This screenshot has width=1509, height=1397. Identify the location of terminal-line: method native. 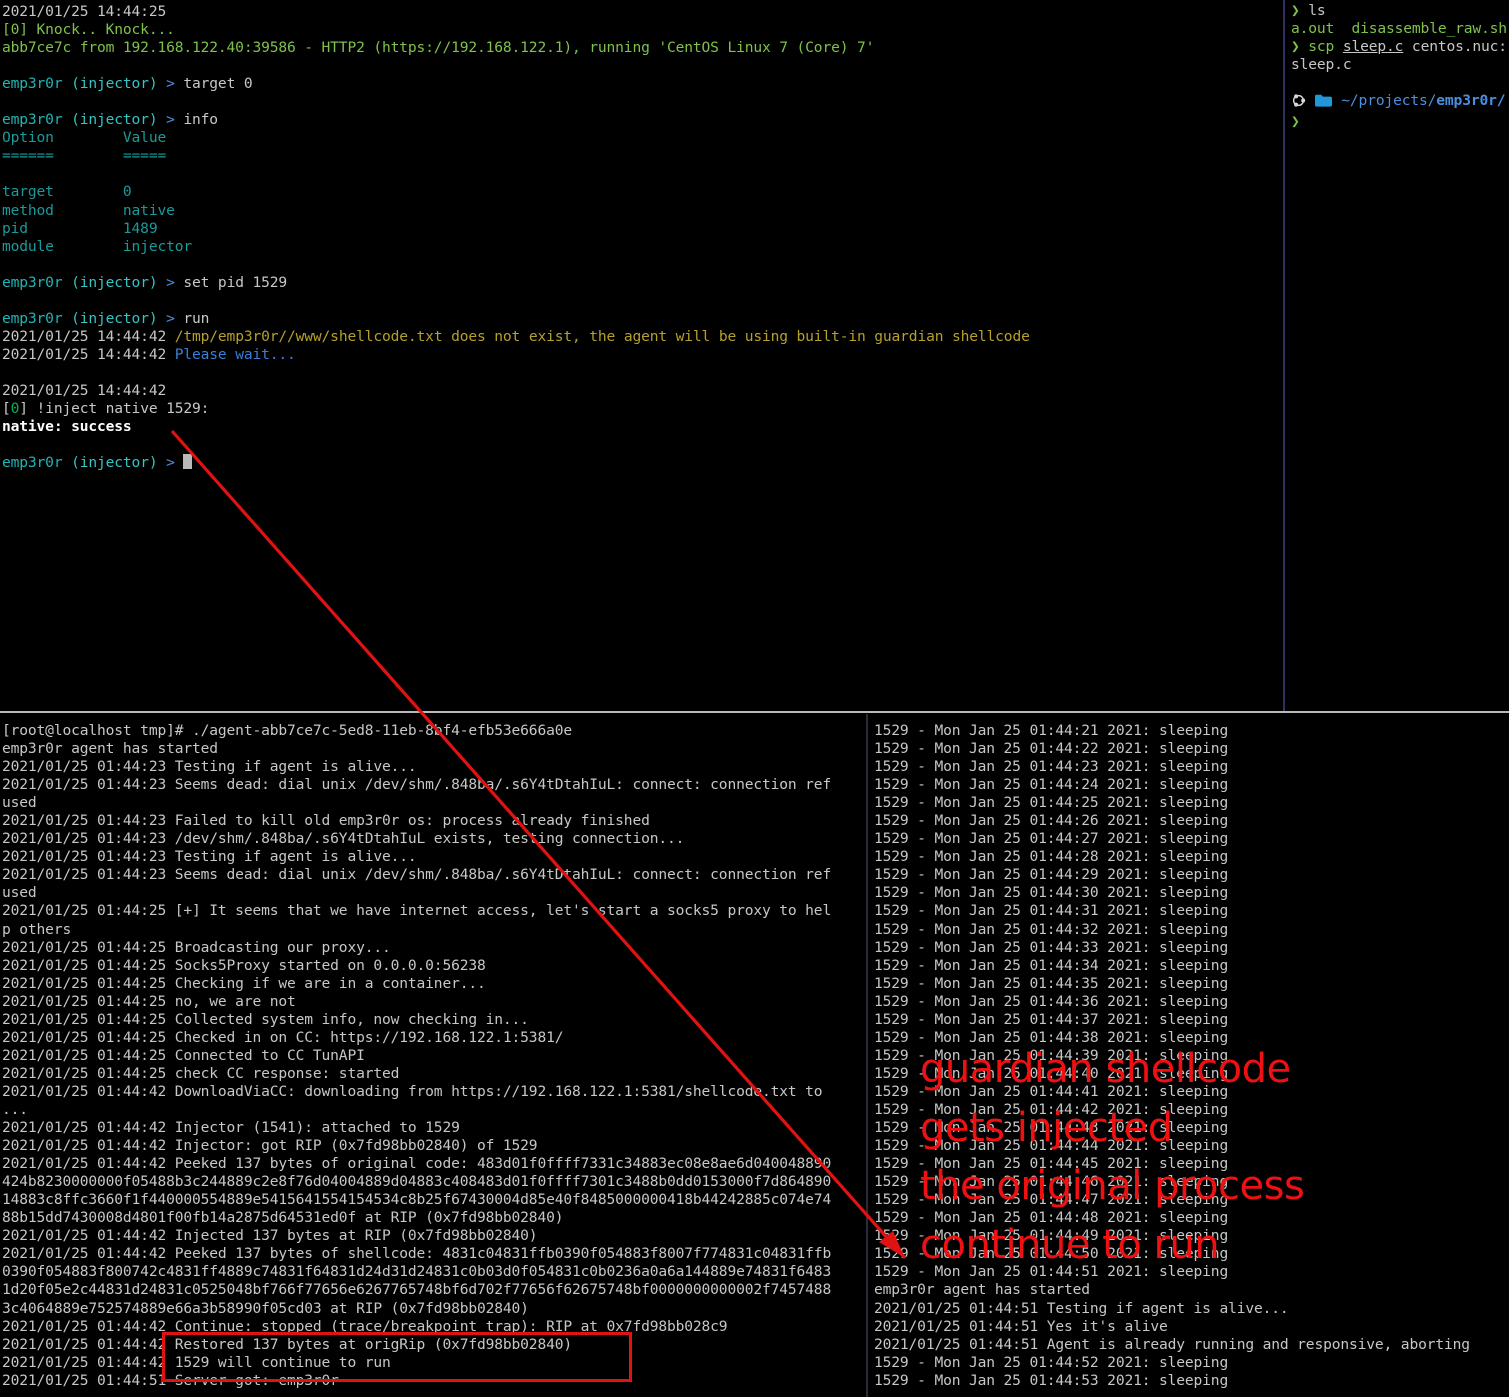
(516, 211).